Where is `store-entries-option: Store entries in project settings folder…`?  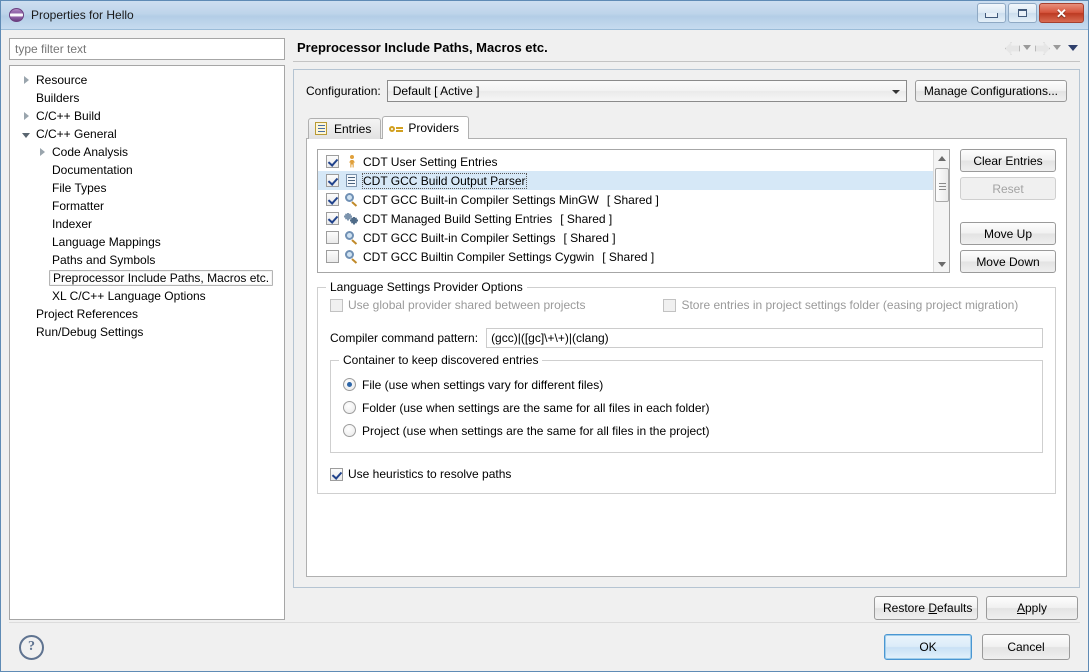
store-entries-option: Store entries in project settings folder… is located at coordinates (840, 305).